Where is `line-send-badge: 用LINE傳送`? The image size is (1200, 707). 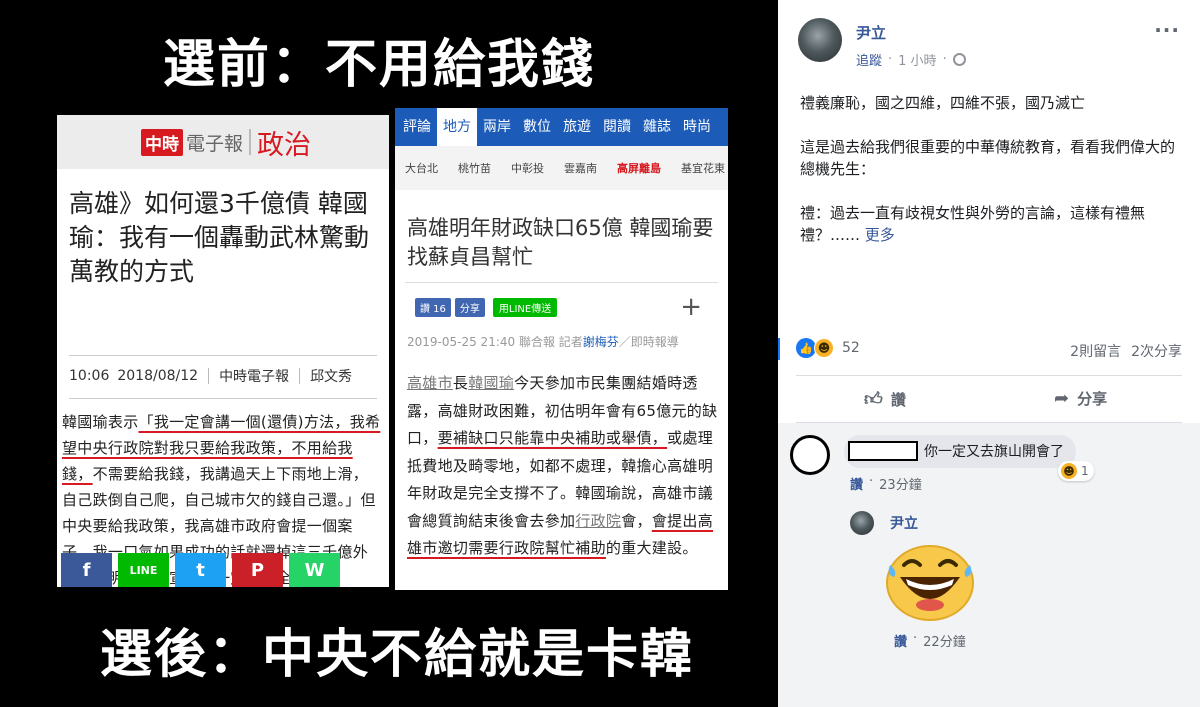 line-send-badge: 用LINE傳送 is located at coordinates (525, 307).